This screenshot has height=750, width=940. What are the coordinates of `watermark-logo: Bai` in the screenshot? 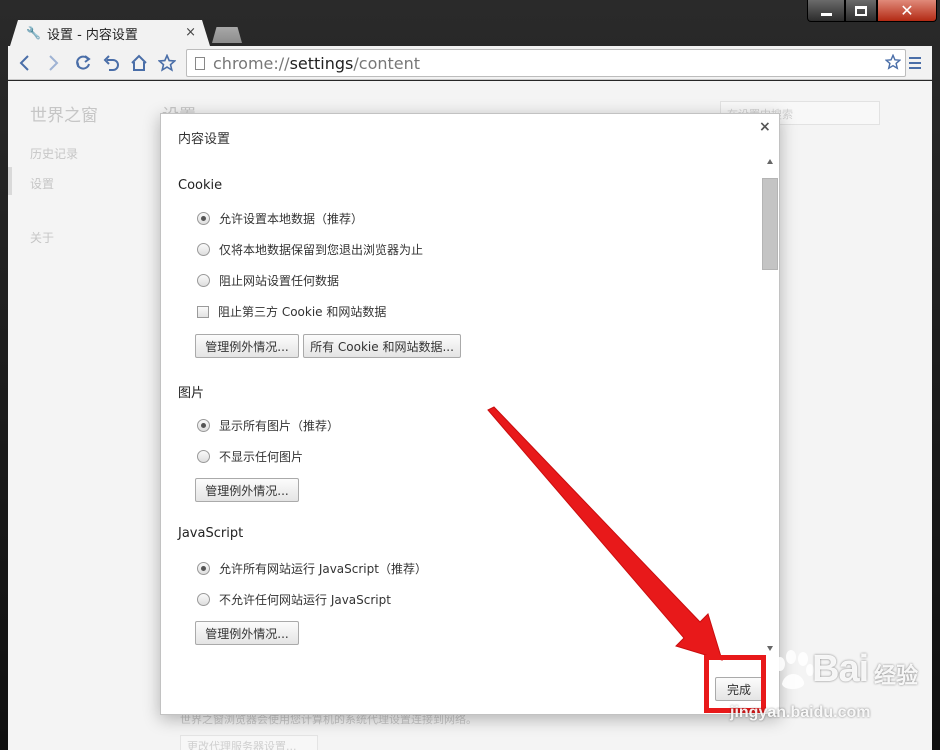 It's located at (840, 669).